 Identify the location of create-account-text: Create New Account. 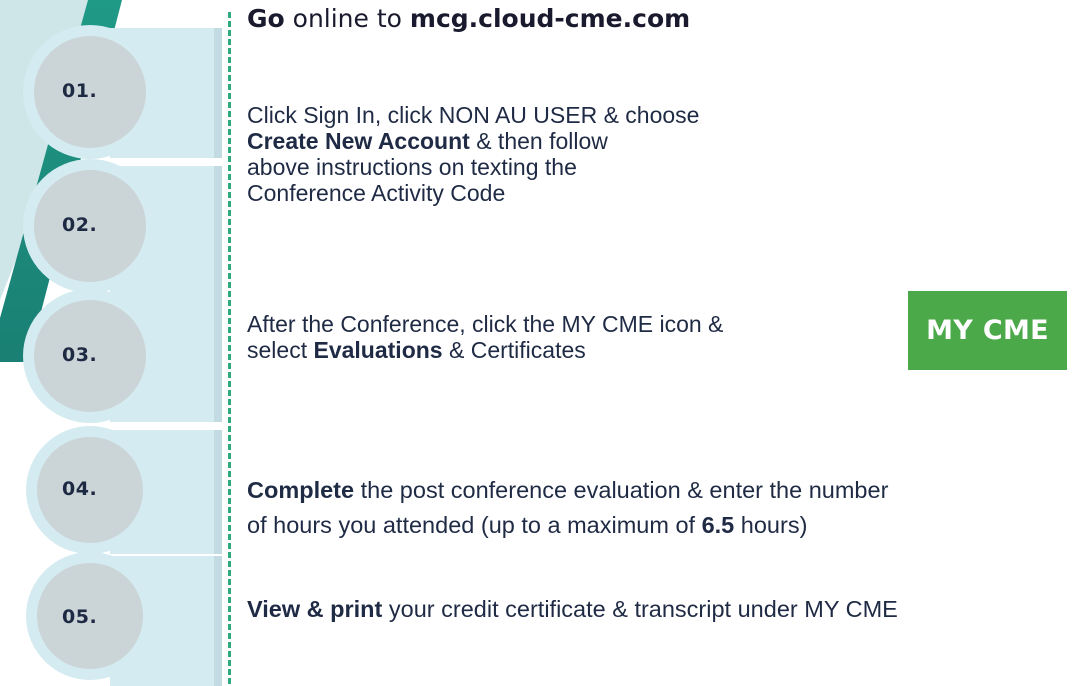
(358, 140).